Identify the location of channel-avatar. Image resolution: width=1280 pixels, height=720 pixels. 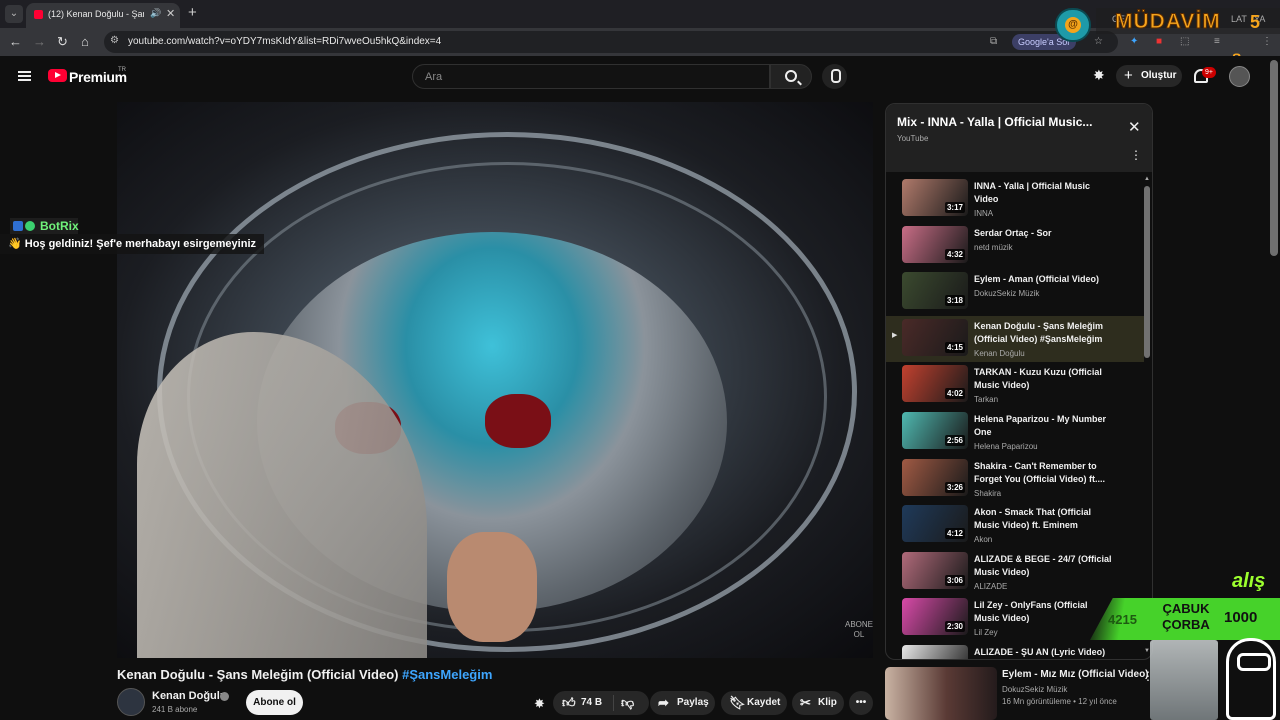
(131, 702).